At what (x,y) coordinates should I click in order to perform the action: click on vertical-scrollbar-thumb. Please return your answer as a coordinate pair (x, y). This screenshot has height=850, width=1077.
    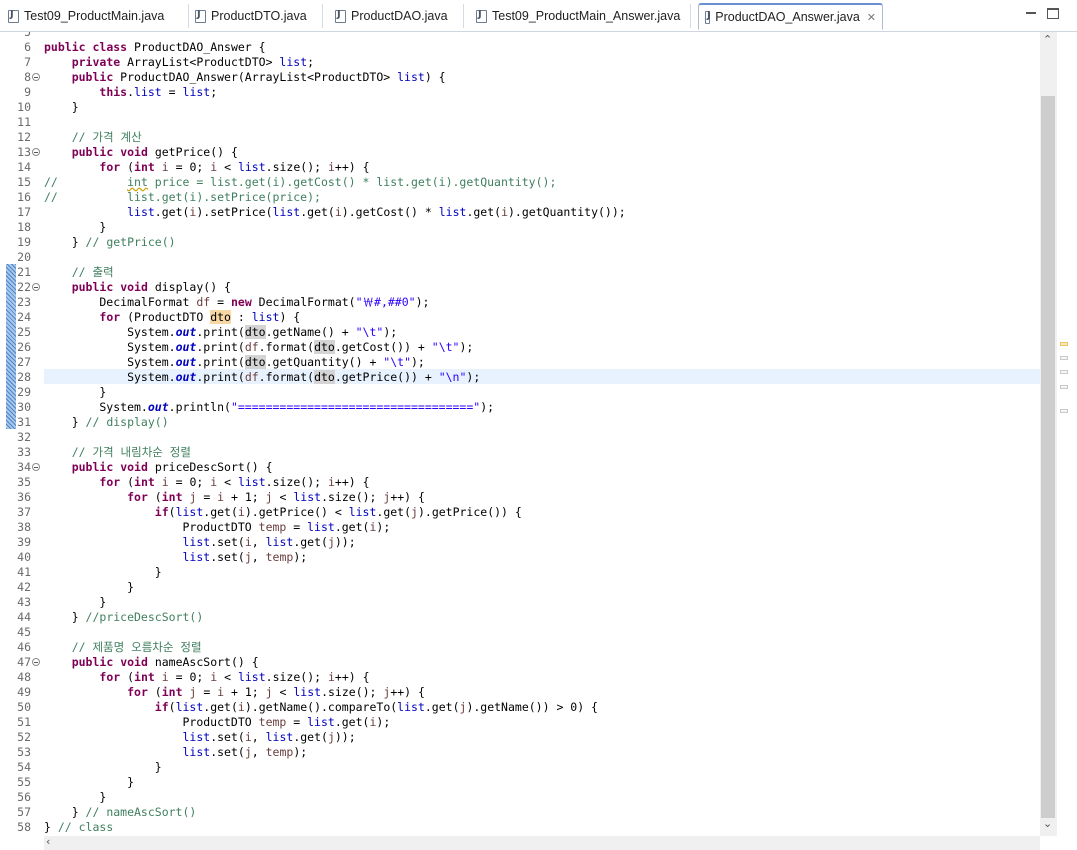
    Looking at the image, I should click on (1048, 457).